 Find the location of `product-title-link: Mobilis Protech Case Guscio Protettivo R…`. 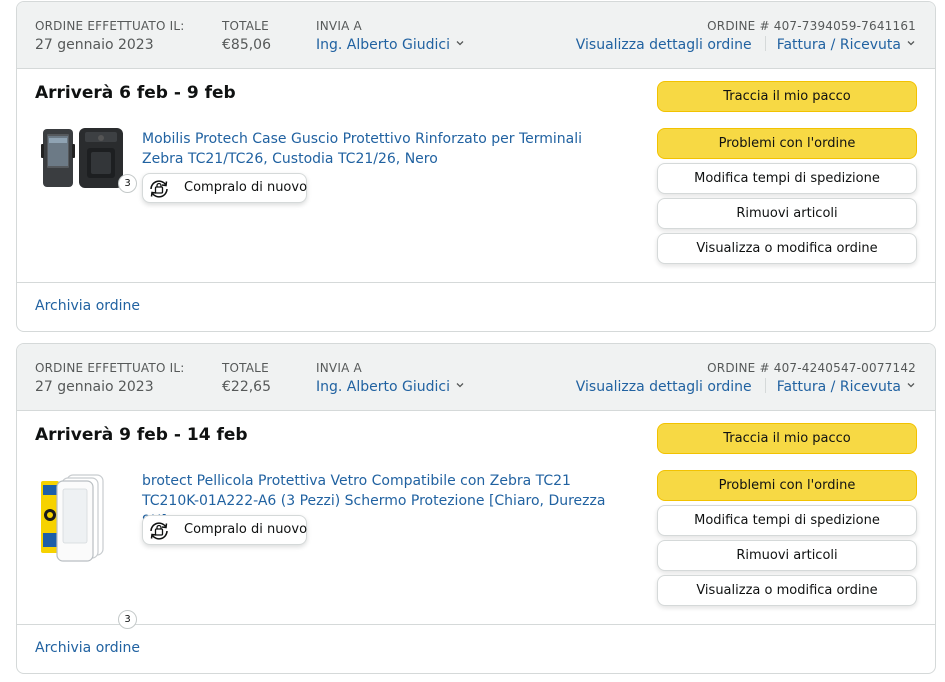

product-title-link: Mobilis Protech Case Guscio Protettivo R… is located at coordinates (377, 149).